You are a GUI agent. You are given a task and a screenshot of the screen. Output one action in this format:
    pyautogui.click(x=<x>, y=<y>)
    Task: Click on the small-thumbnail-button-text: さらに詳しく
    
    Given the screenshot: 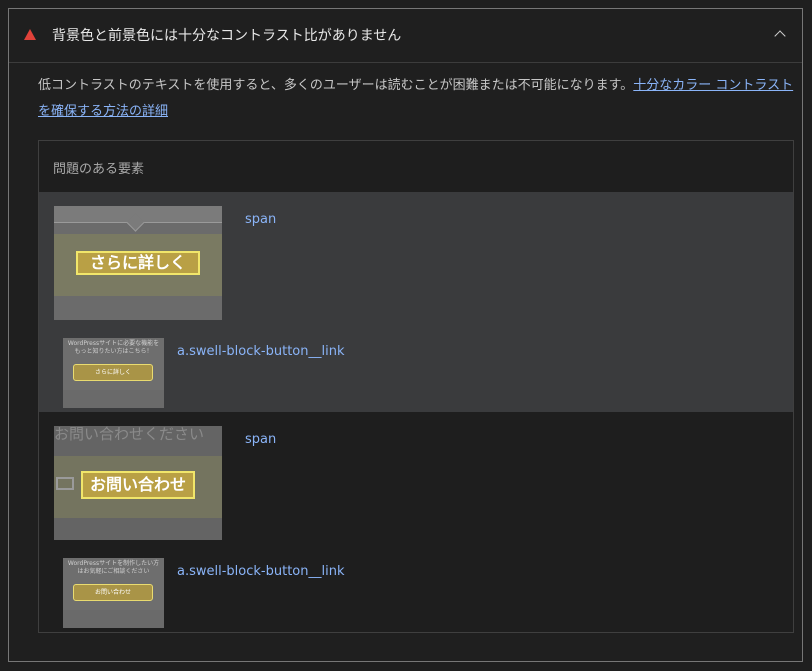 What is the action you would take?
    pyautogui.click(x=113, y=372)
    